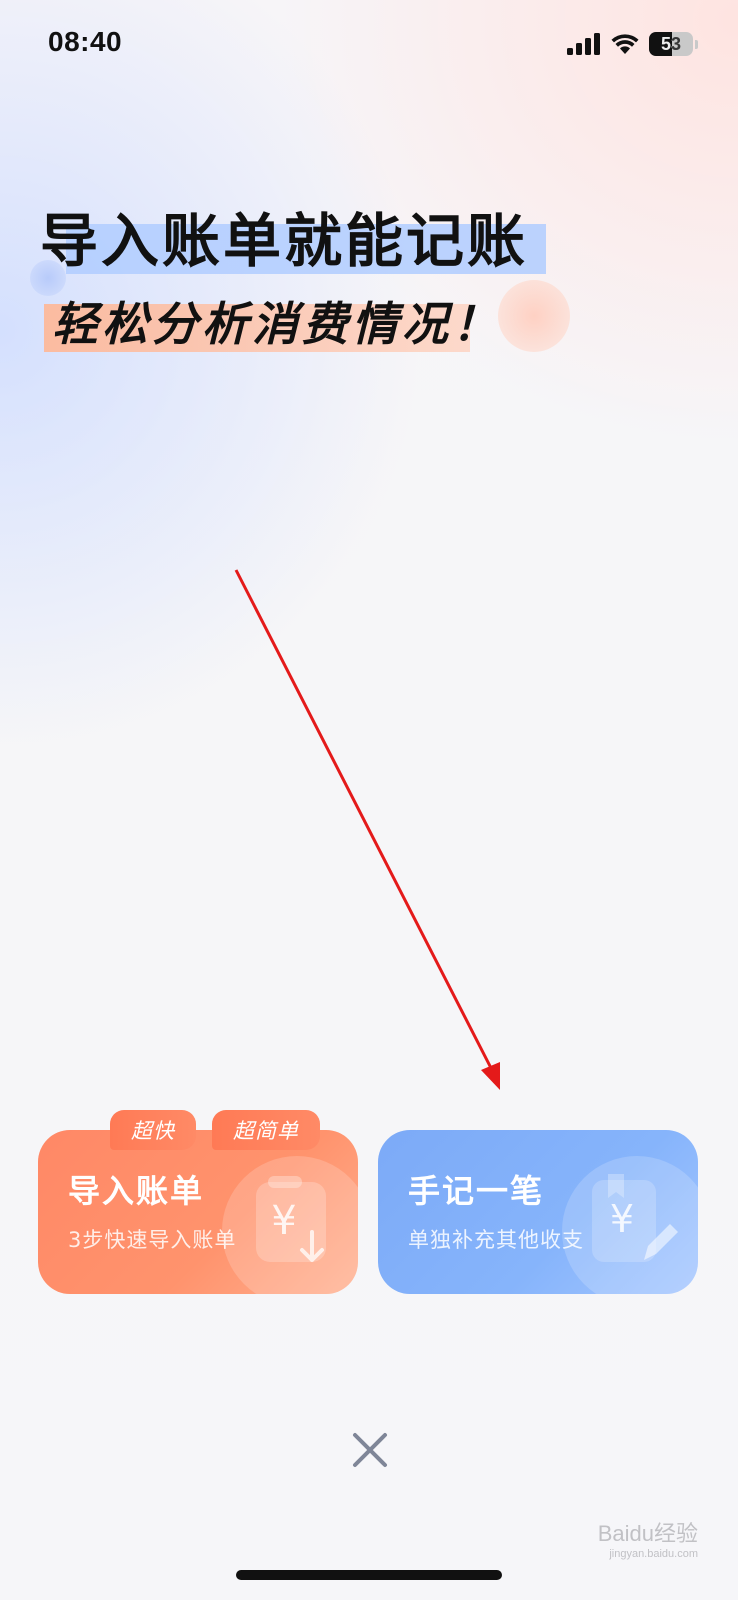  I want to click on wifi-icon, so click(625, 44).